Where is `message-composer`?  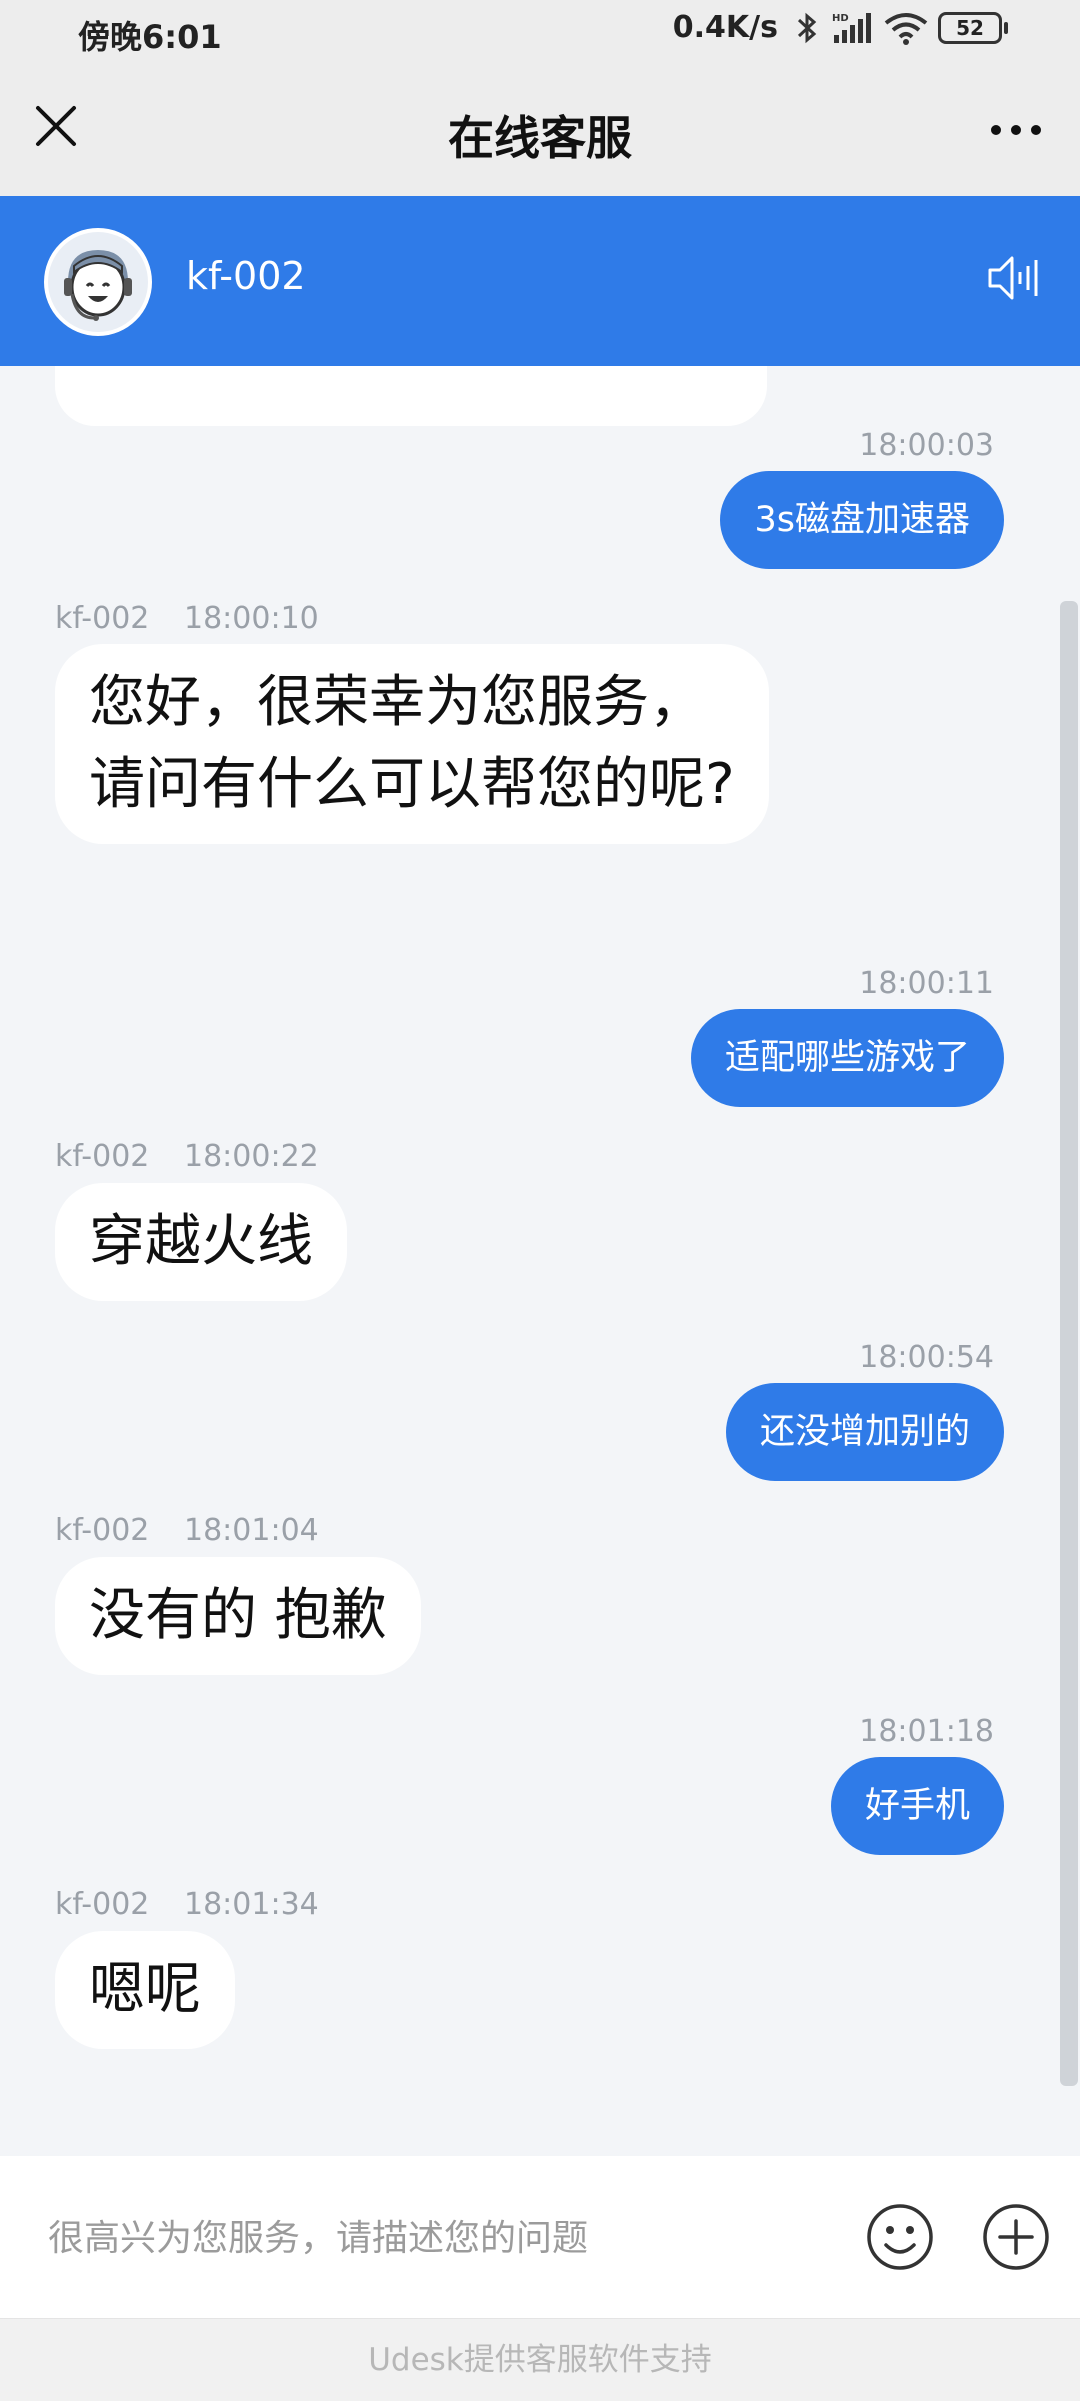
message-composer is located at coordinates (540, 2237).